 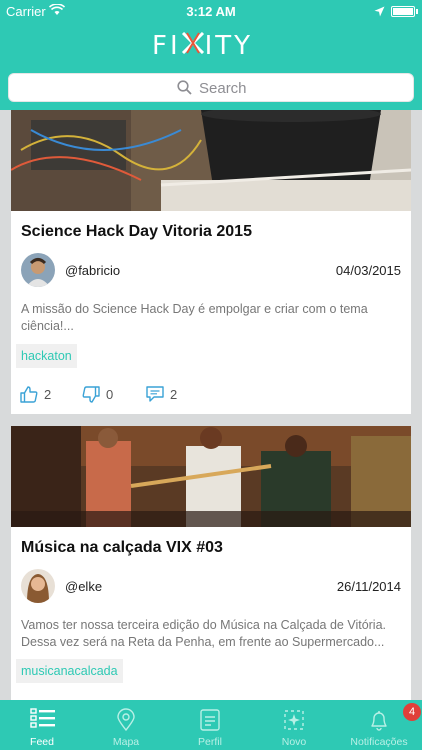 I want to click on thumbs-down-icon, so click(x=91, y=394).